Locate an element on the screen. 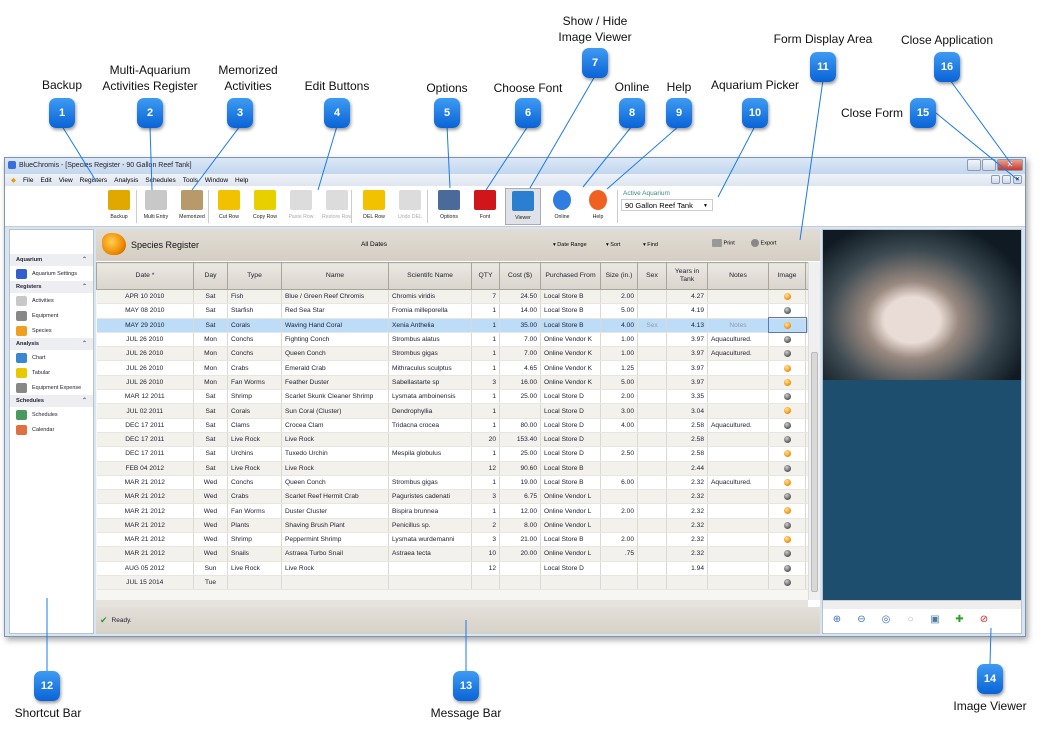 The image size is (1046, 737). cell-date: DEC 17 2011 is located at coordinates (145, 425).